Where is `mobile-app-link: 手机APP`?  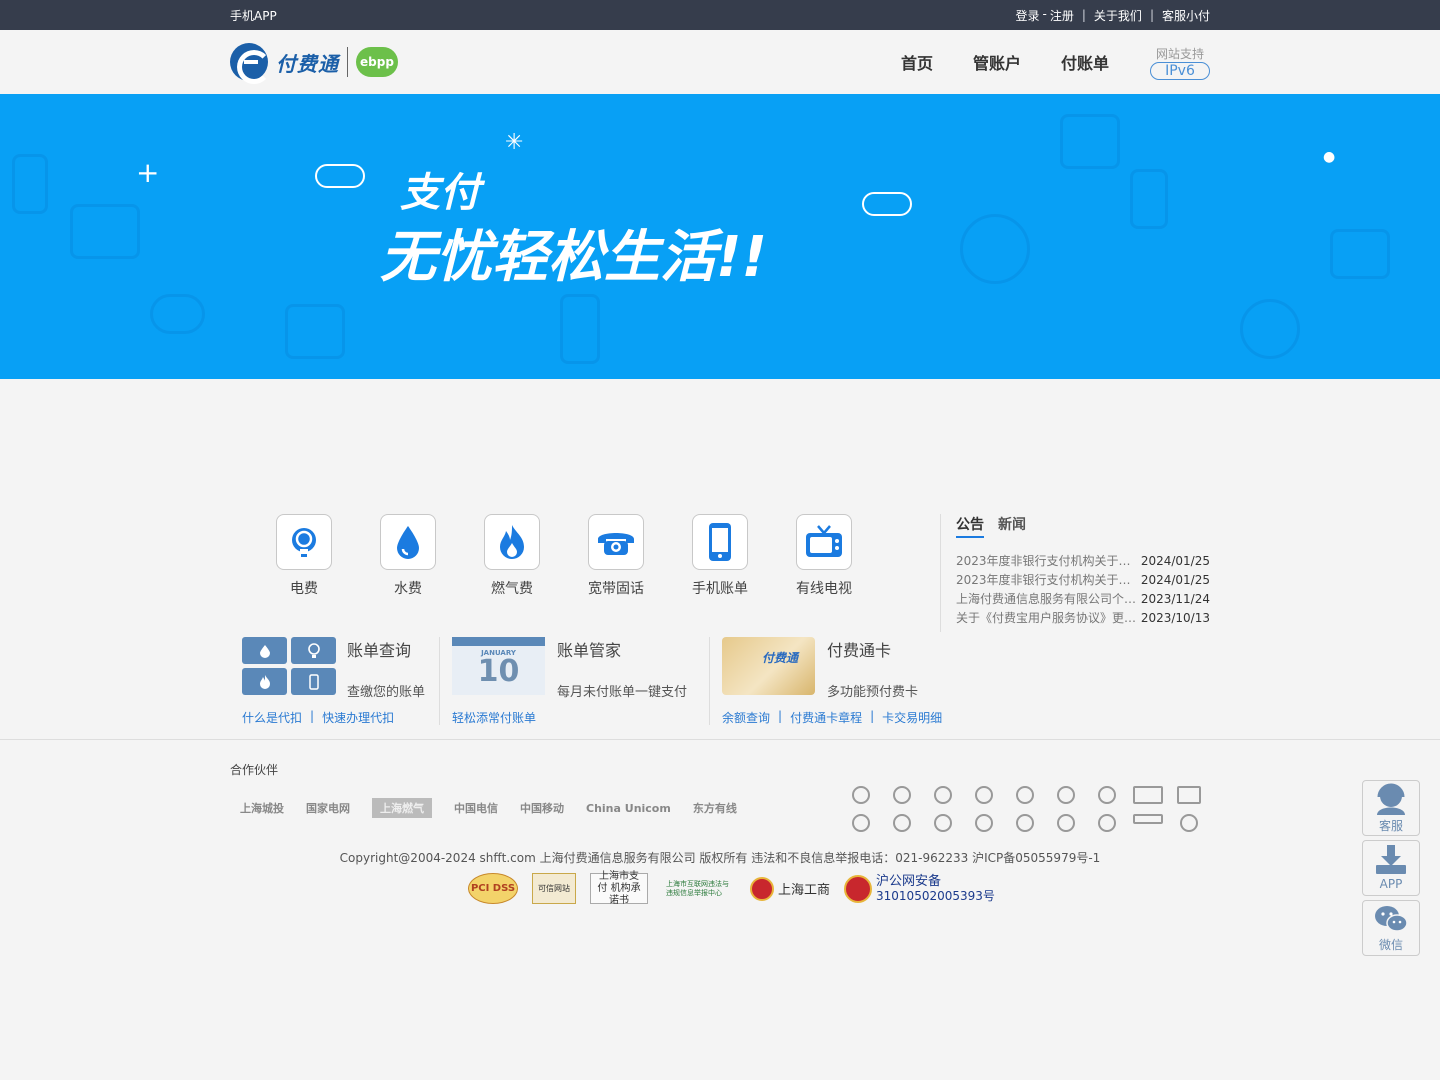 mobile-app-link: 手机APP is located at coordinates (253, 15).